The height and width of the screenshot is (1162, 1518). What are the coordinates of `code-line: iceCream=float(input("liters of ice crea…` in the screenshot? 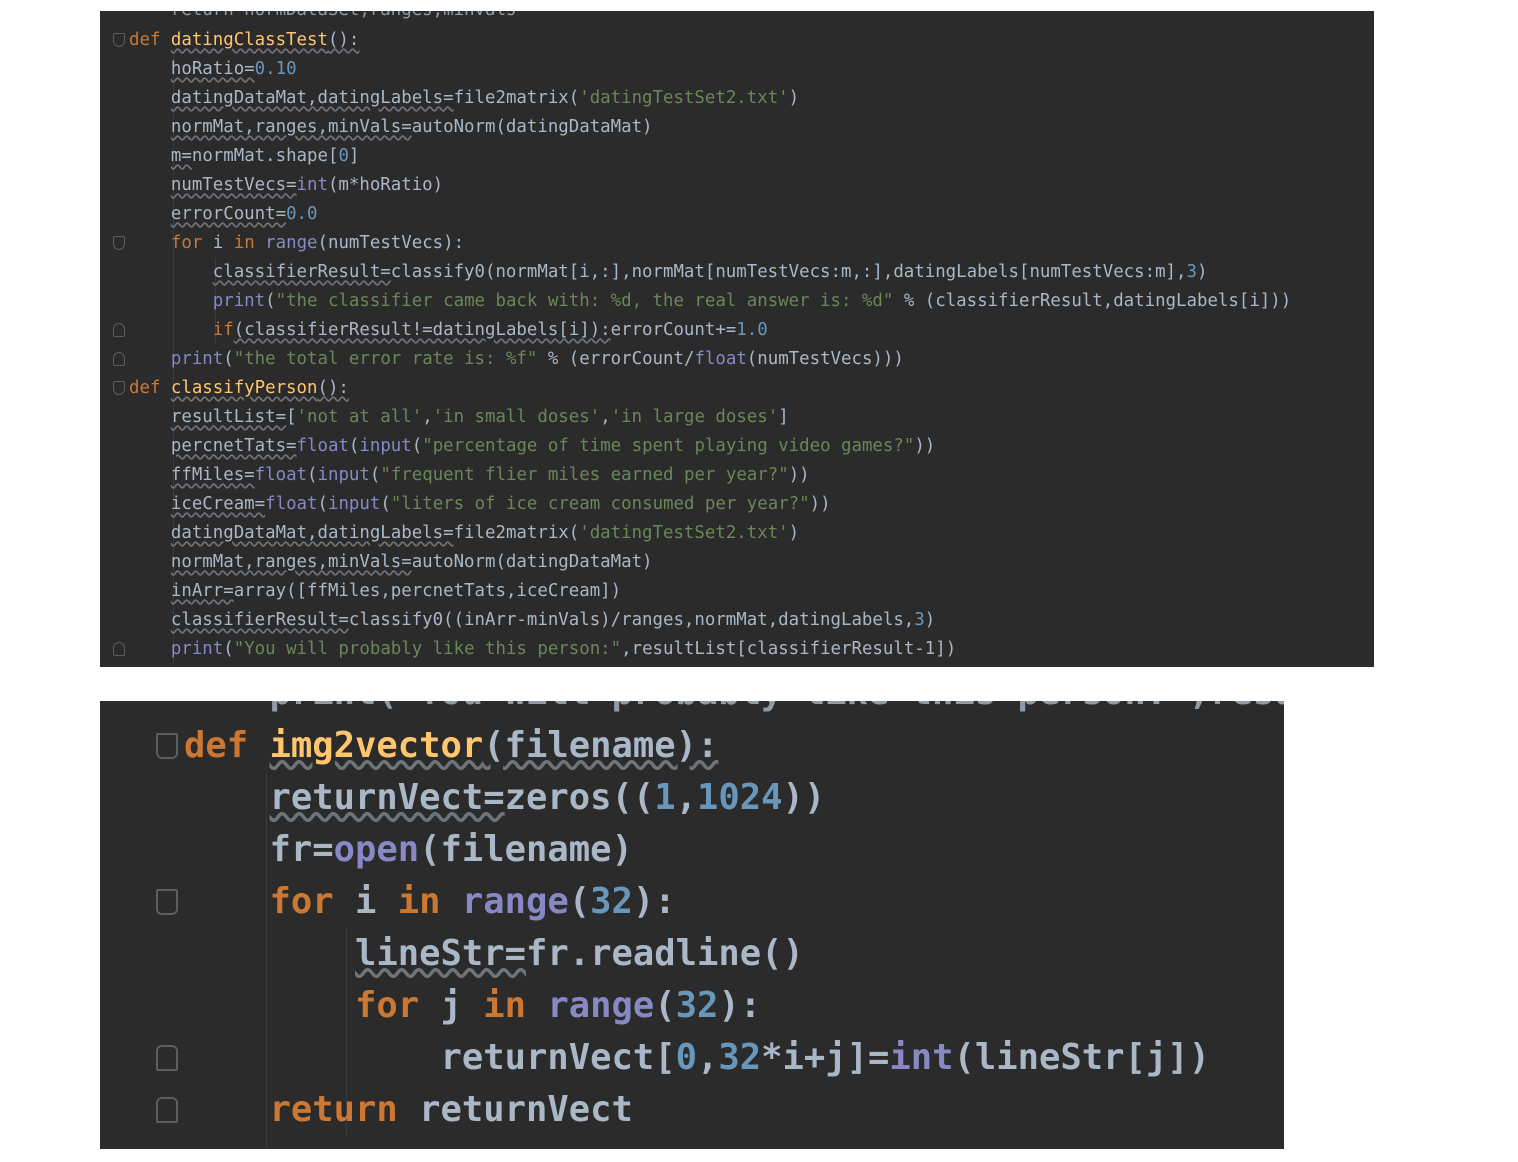 It's located at (480, 504).